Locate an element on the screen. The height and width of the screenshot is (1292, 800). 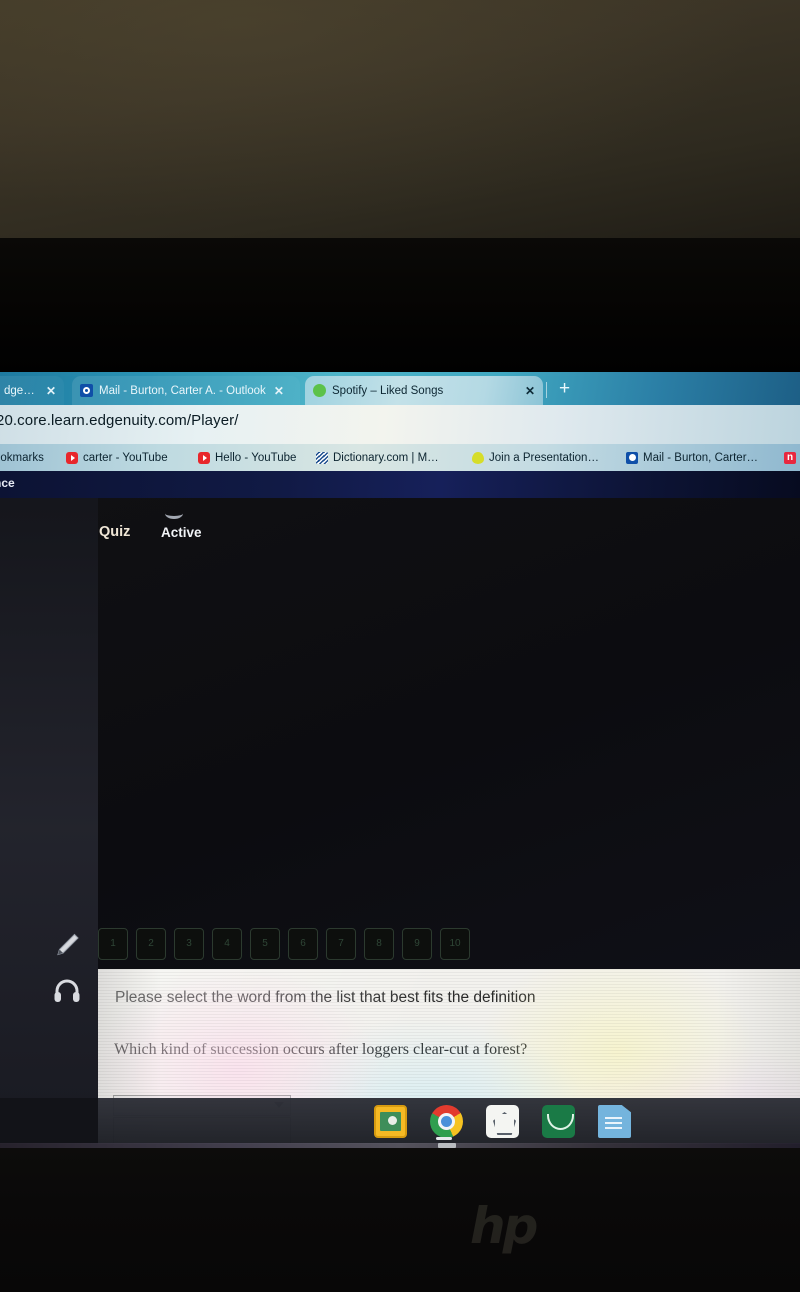
tab-separator is located at coordinates (546, 390).